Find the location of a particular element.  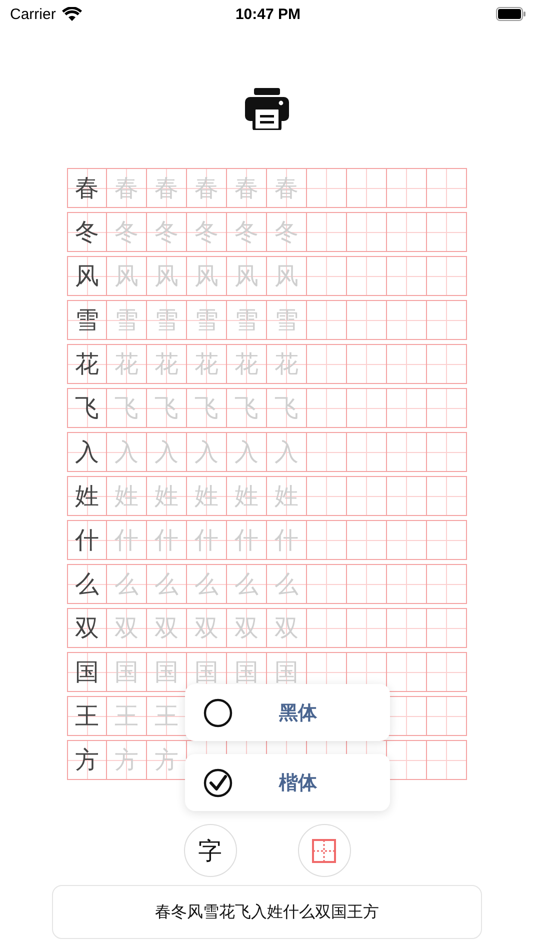

model-character: 什 is located at coordinates (87, 540).